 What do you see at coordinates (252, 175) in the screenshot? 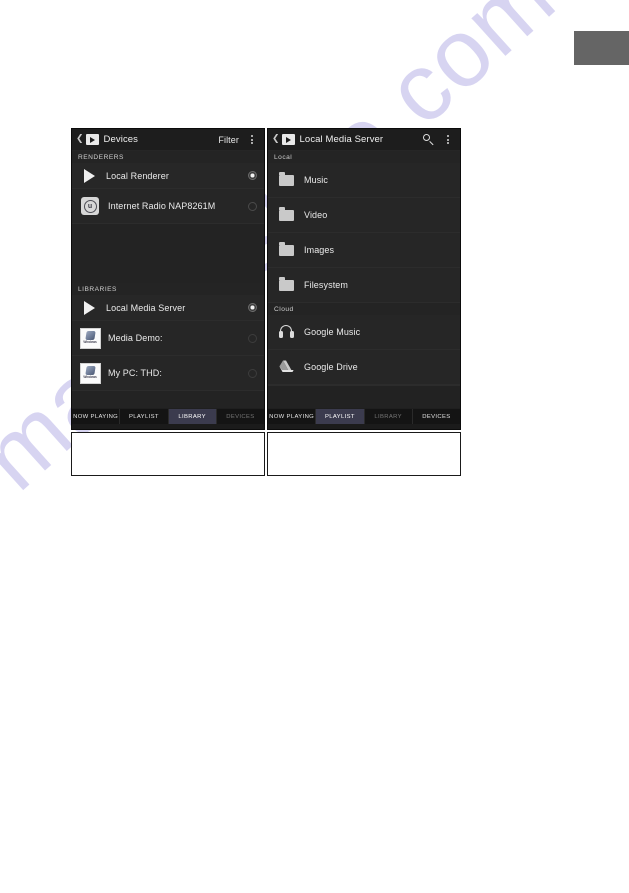
I see `device-radio-selected` at bounding box center [252, 175].